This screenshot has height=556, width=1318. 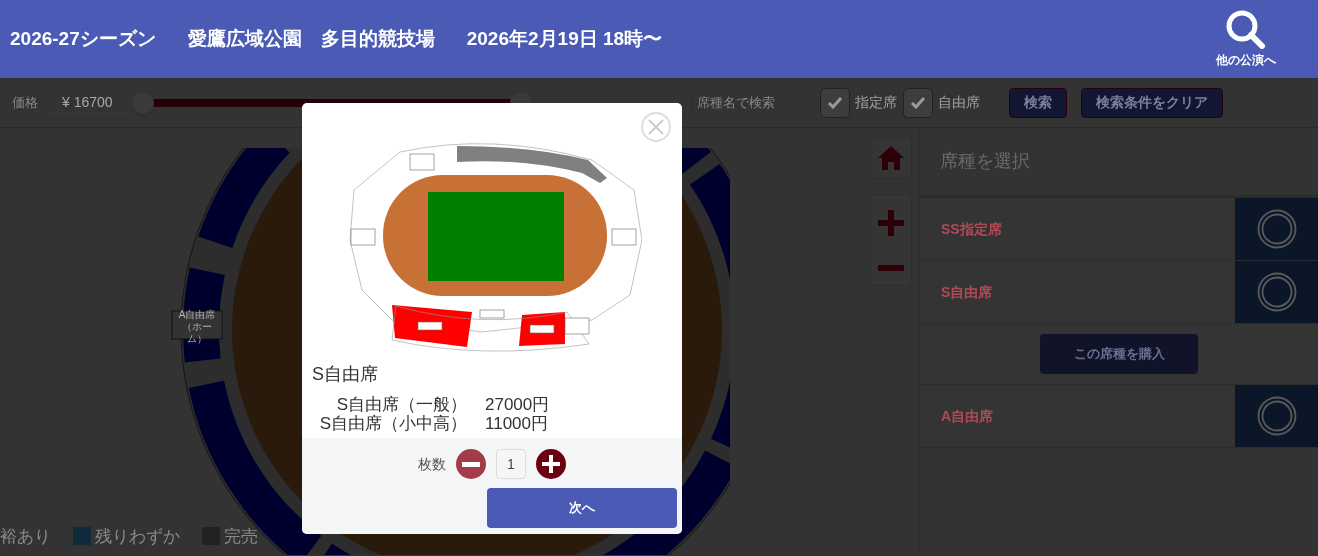 What do you see at coordinates (564, 38) in the screenshot?
I see `event-date: 2026年2月19日 18時〜` at bounding box center [564, 38].